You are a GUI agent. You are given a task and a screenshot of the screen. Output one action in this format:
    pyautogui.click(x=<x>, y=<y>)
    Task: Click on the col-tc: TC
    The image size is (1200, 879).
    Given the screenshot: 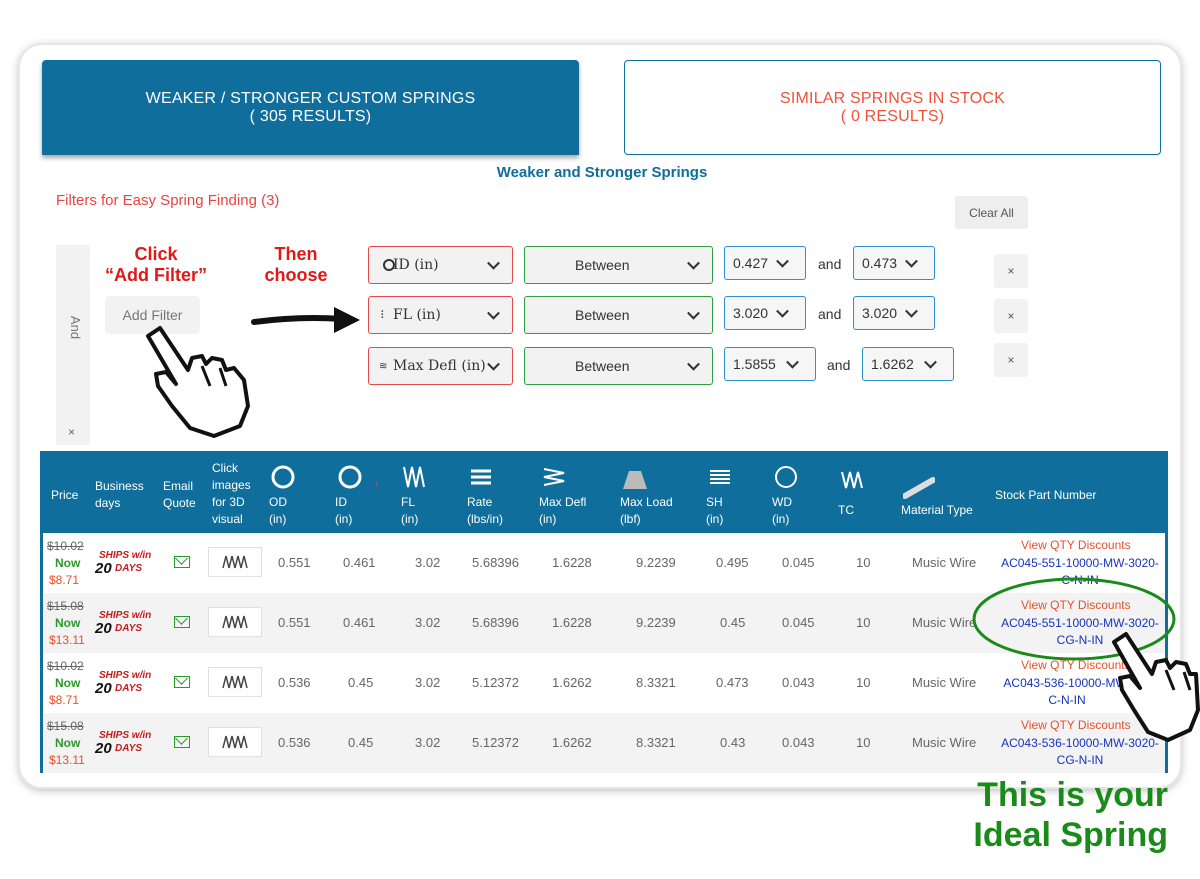 What is the action you would take?
    pyautogui.click(x=846, y=510)
    